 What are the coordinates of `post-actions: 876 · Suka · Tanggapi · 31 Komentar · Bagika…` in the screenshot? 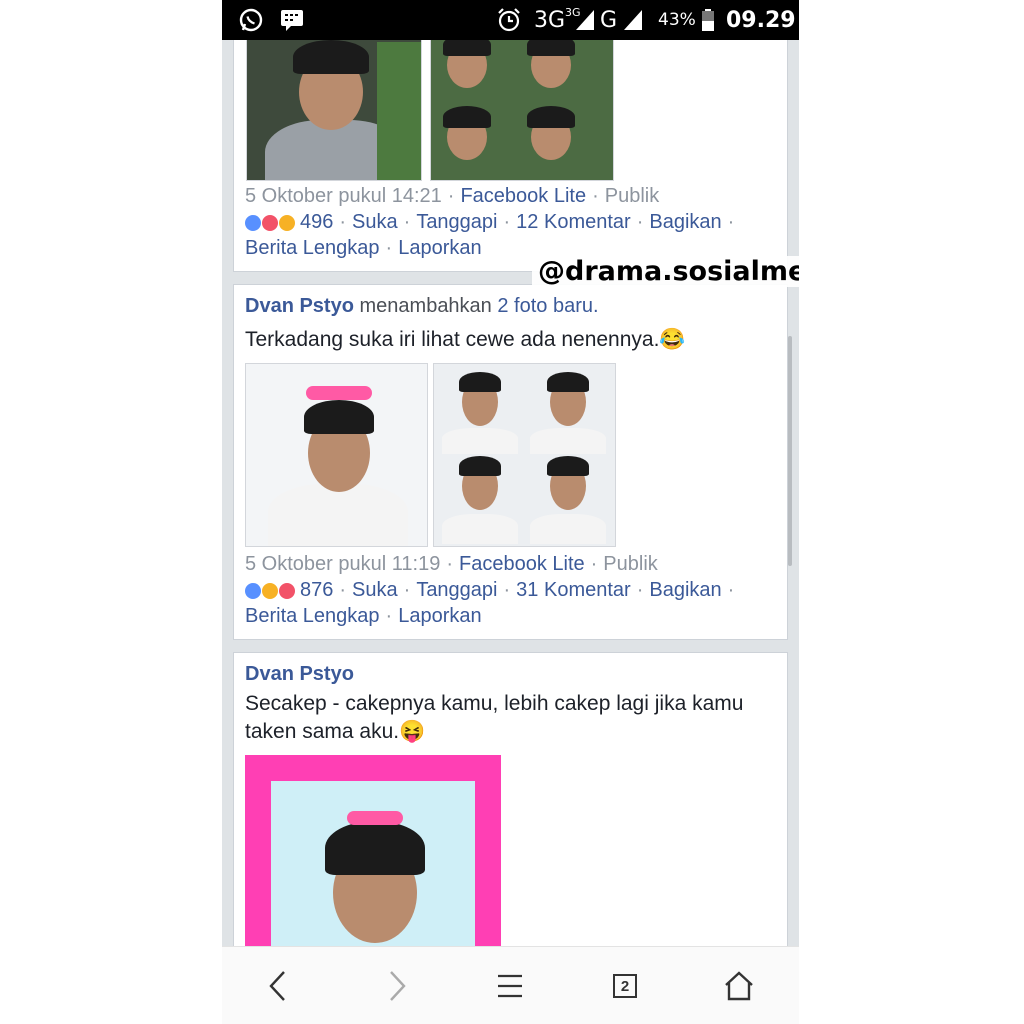 It's located at (492, 590).